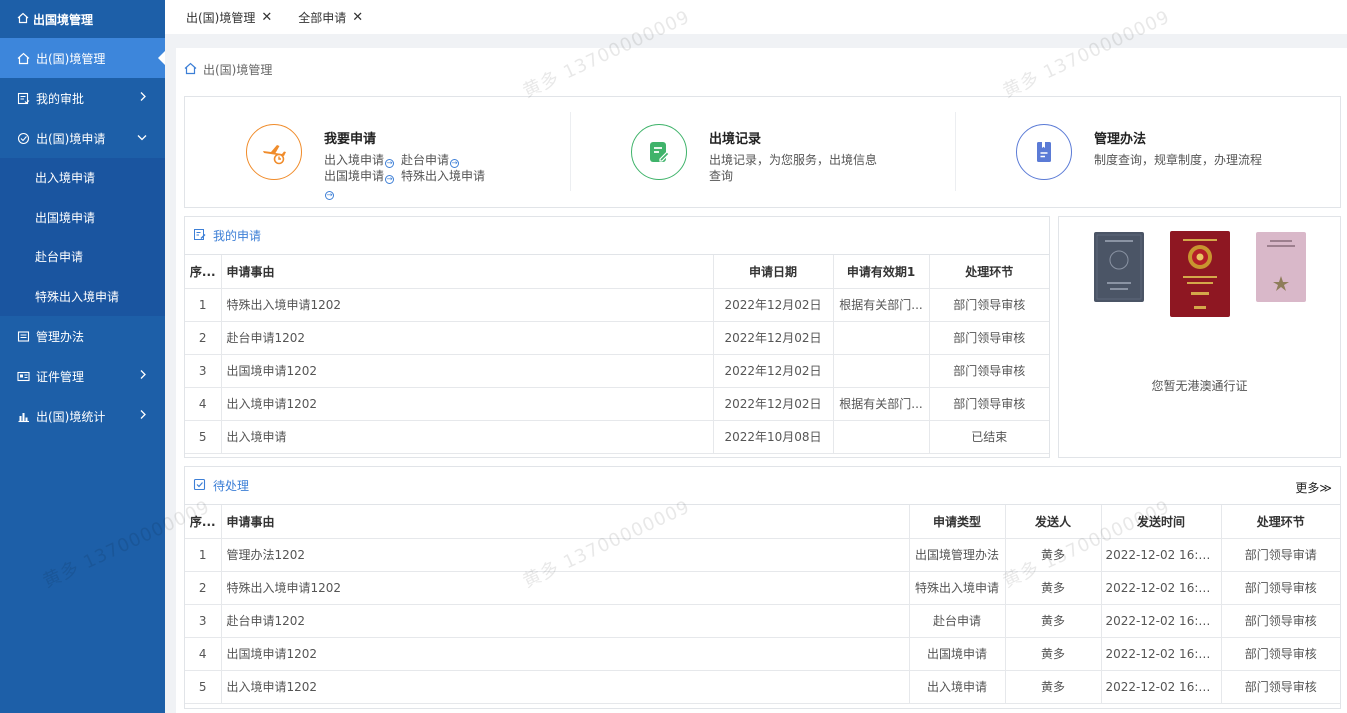  I want to click on sidebar-item-home: 出(国)境管理, so click(83, 58).